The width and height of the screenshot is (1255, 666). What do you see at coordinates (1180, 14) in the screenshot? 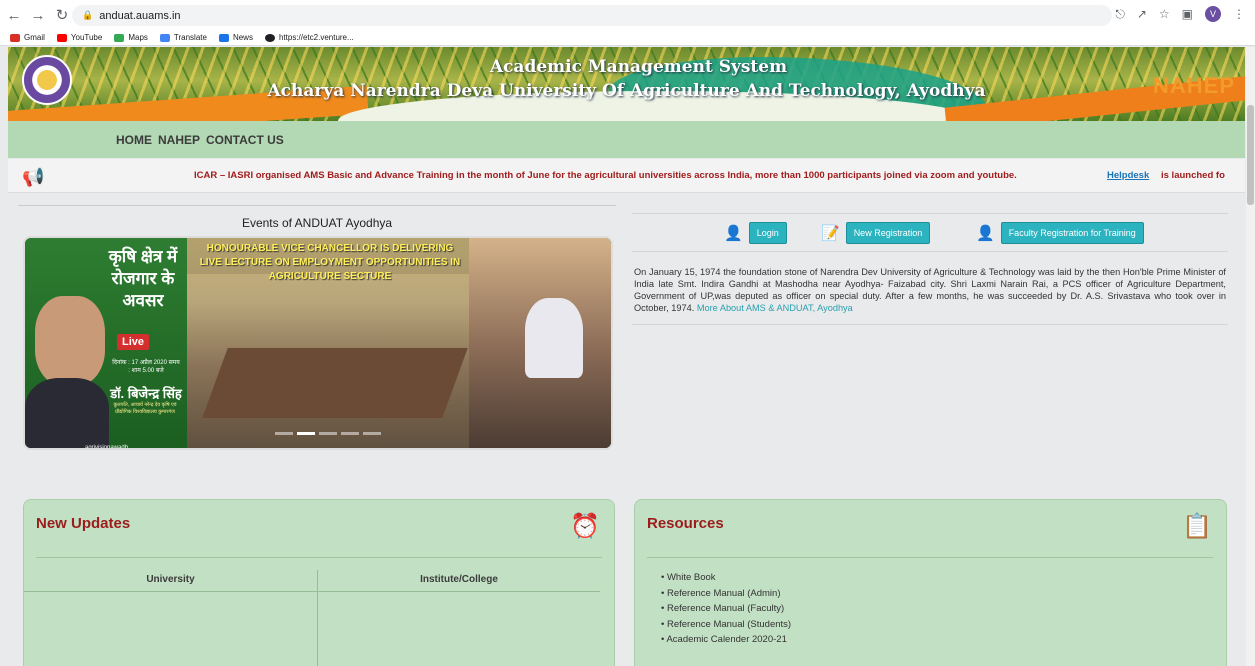
I see `browser-actions: ⎋ ↗ ☆ ▣ V ⋮` at bounding box center [1180, 14].